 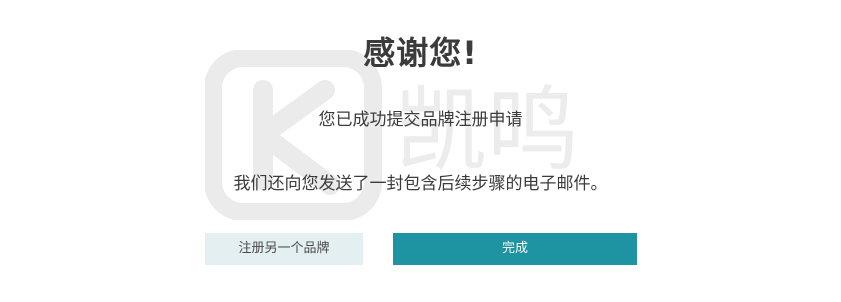 I want to click on dialog-message: 我们还向您发送了一封包含后续步骤的电子邮件。, so click(x=420, y=184).